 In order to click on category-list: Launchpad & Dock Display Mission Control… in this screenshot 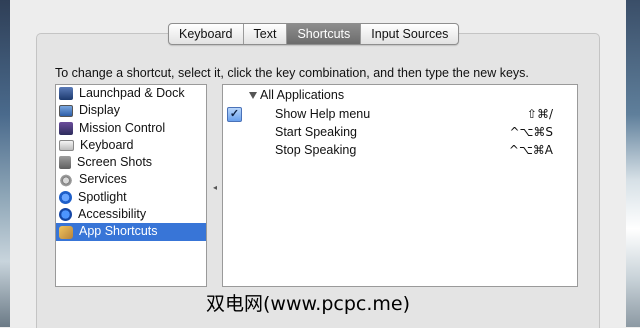, I will do `click(131, 185)`.